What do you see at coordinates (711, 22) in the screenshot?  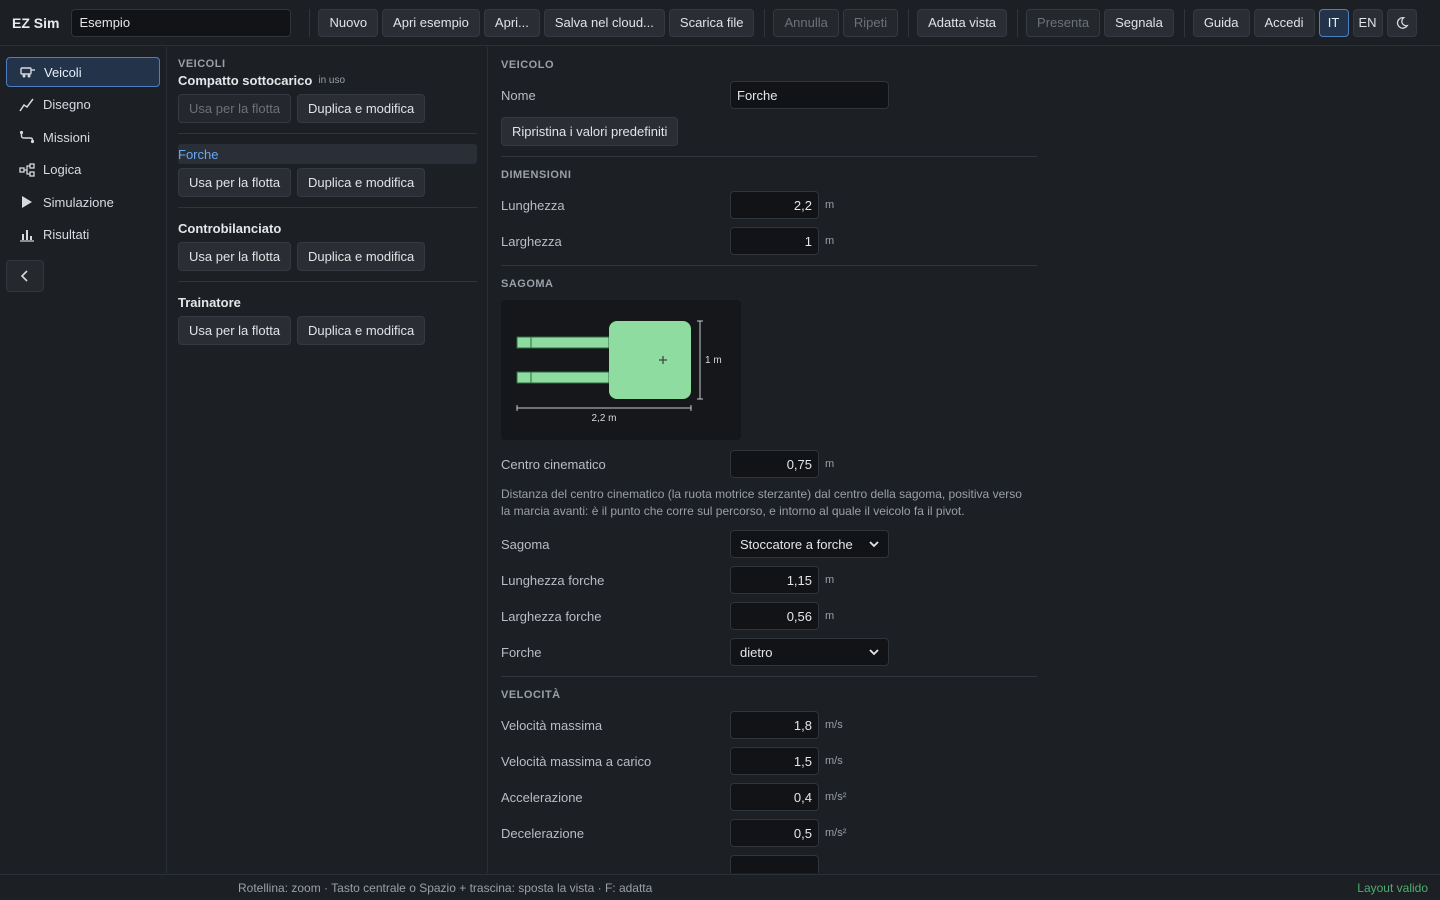 I see `download-file-button: Scarica file` at bounding box center [711, 22].